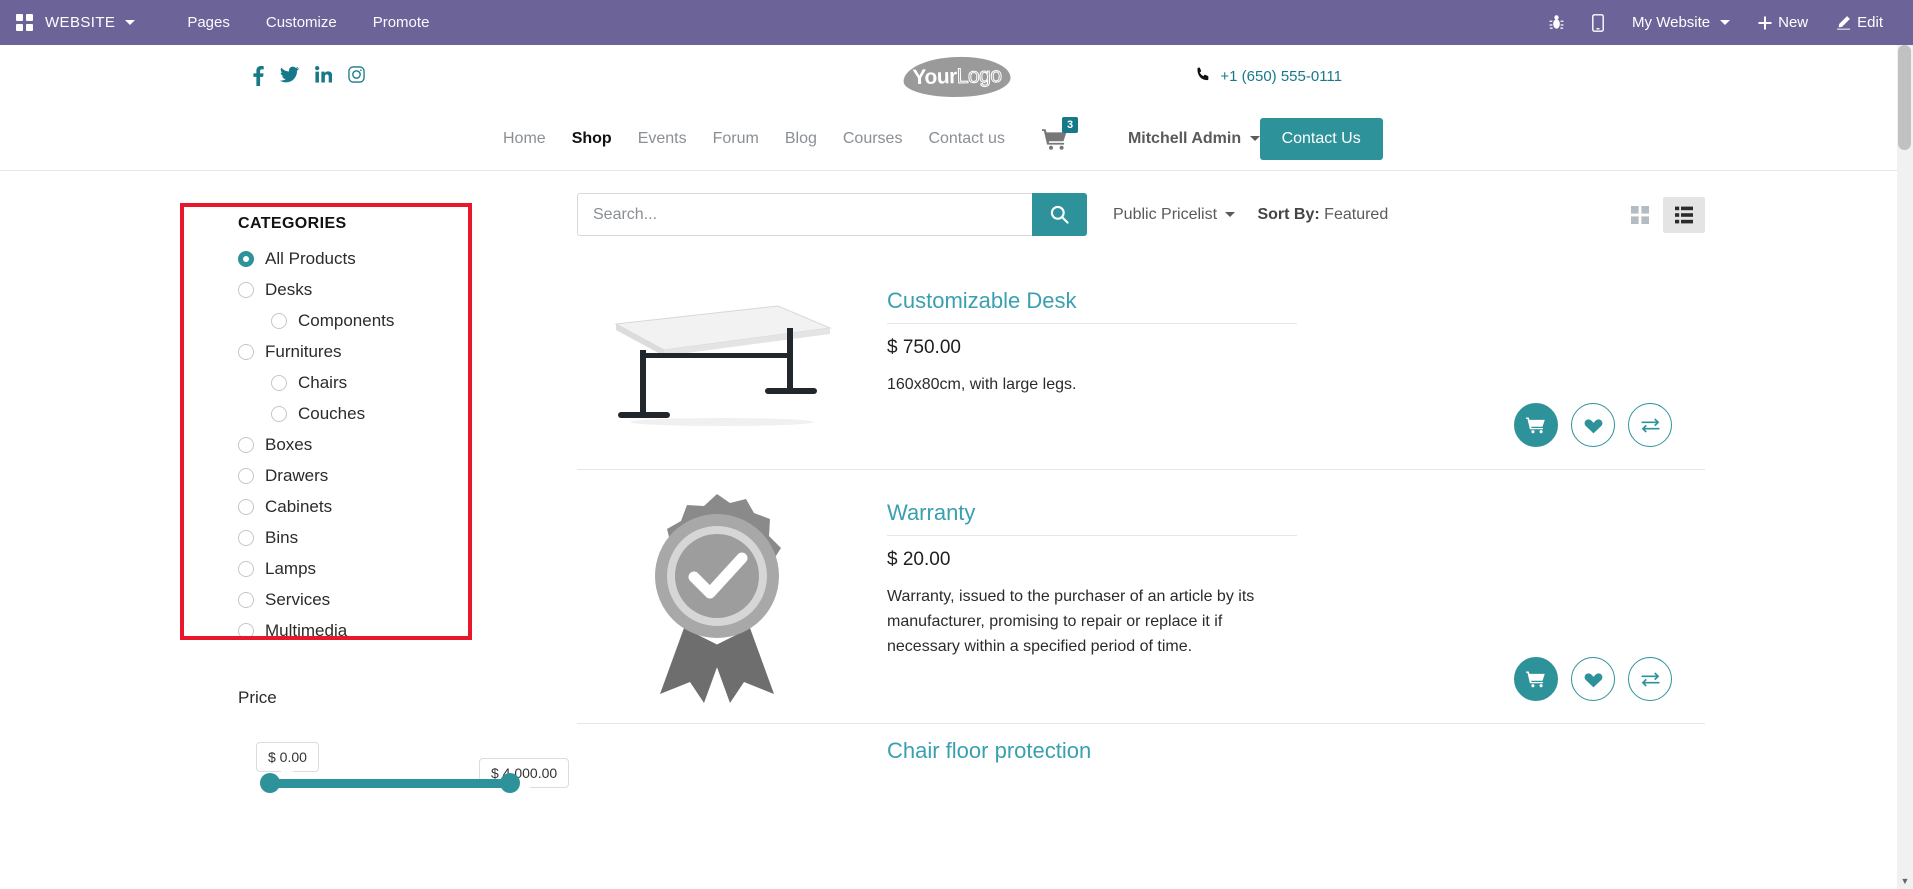  I want to click on search-icon, so click(1059, 214).